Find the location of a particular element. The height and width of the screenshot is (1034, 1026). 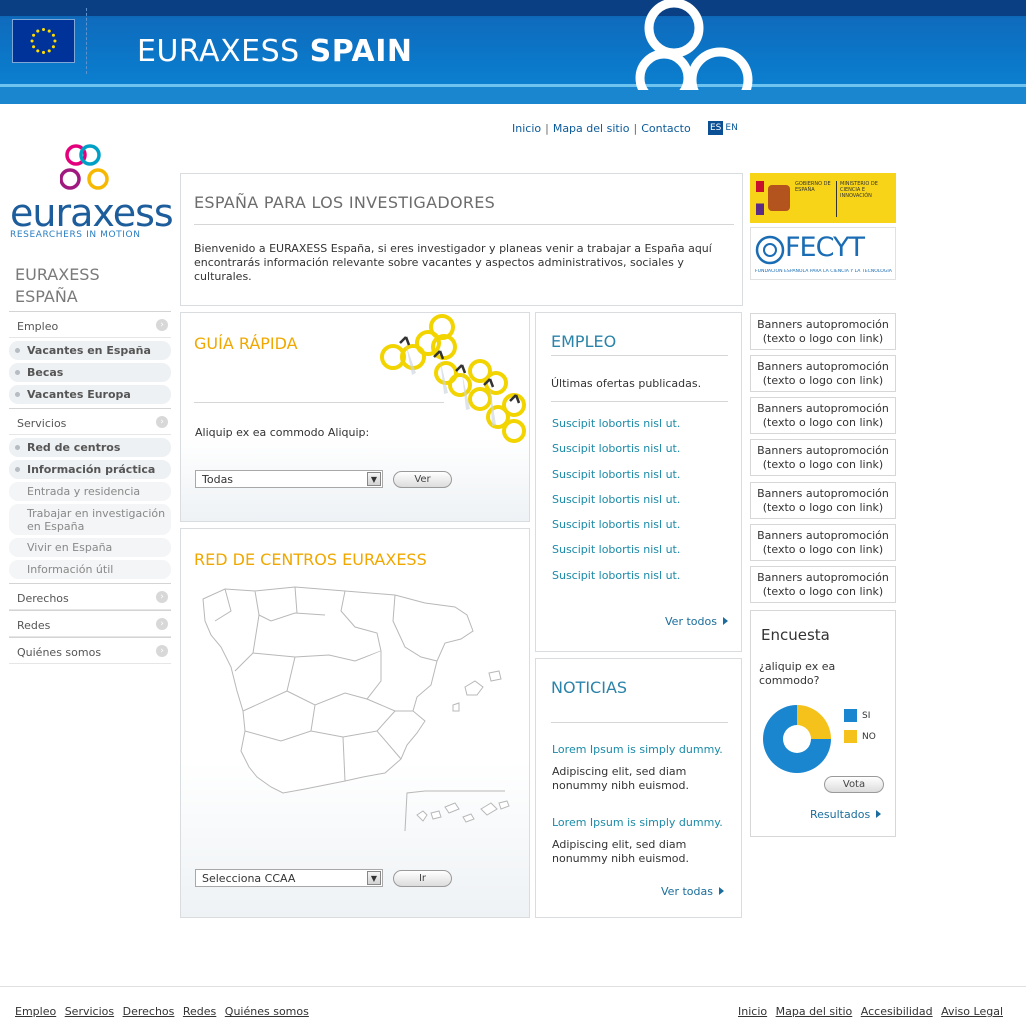

header-top-band is located at coordinates (513, 8).